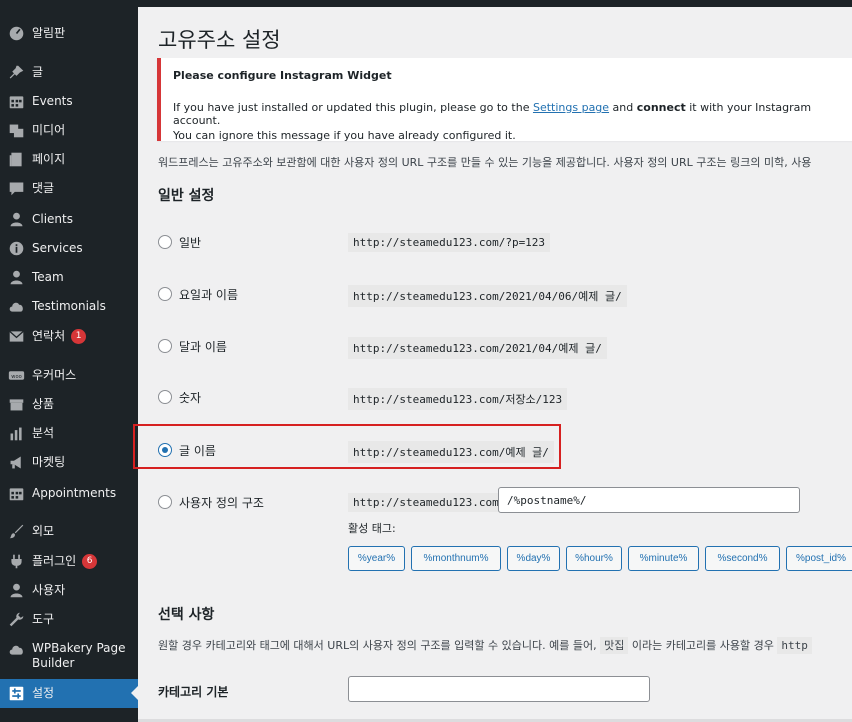 The height and width of the screenshot is (722, 852). Describe the element at coordinates (16, 72) in the screenshot. I see `pin-icon` at that location.